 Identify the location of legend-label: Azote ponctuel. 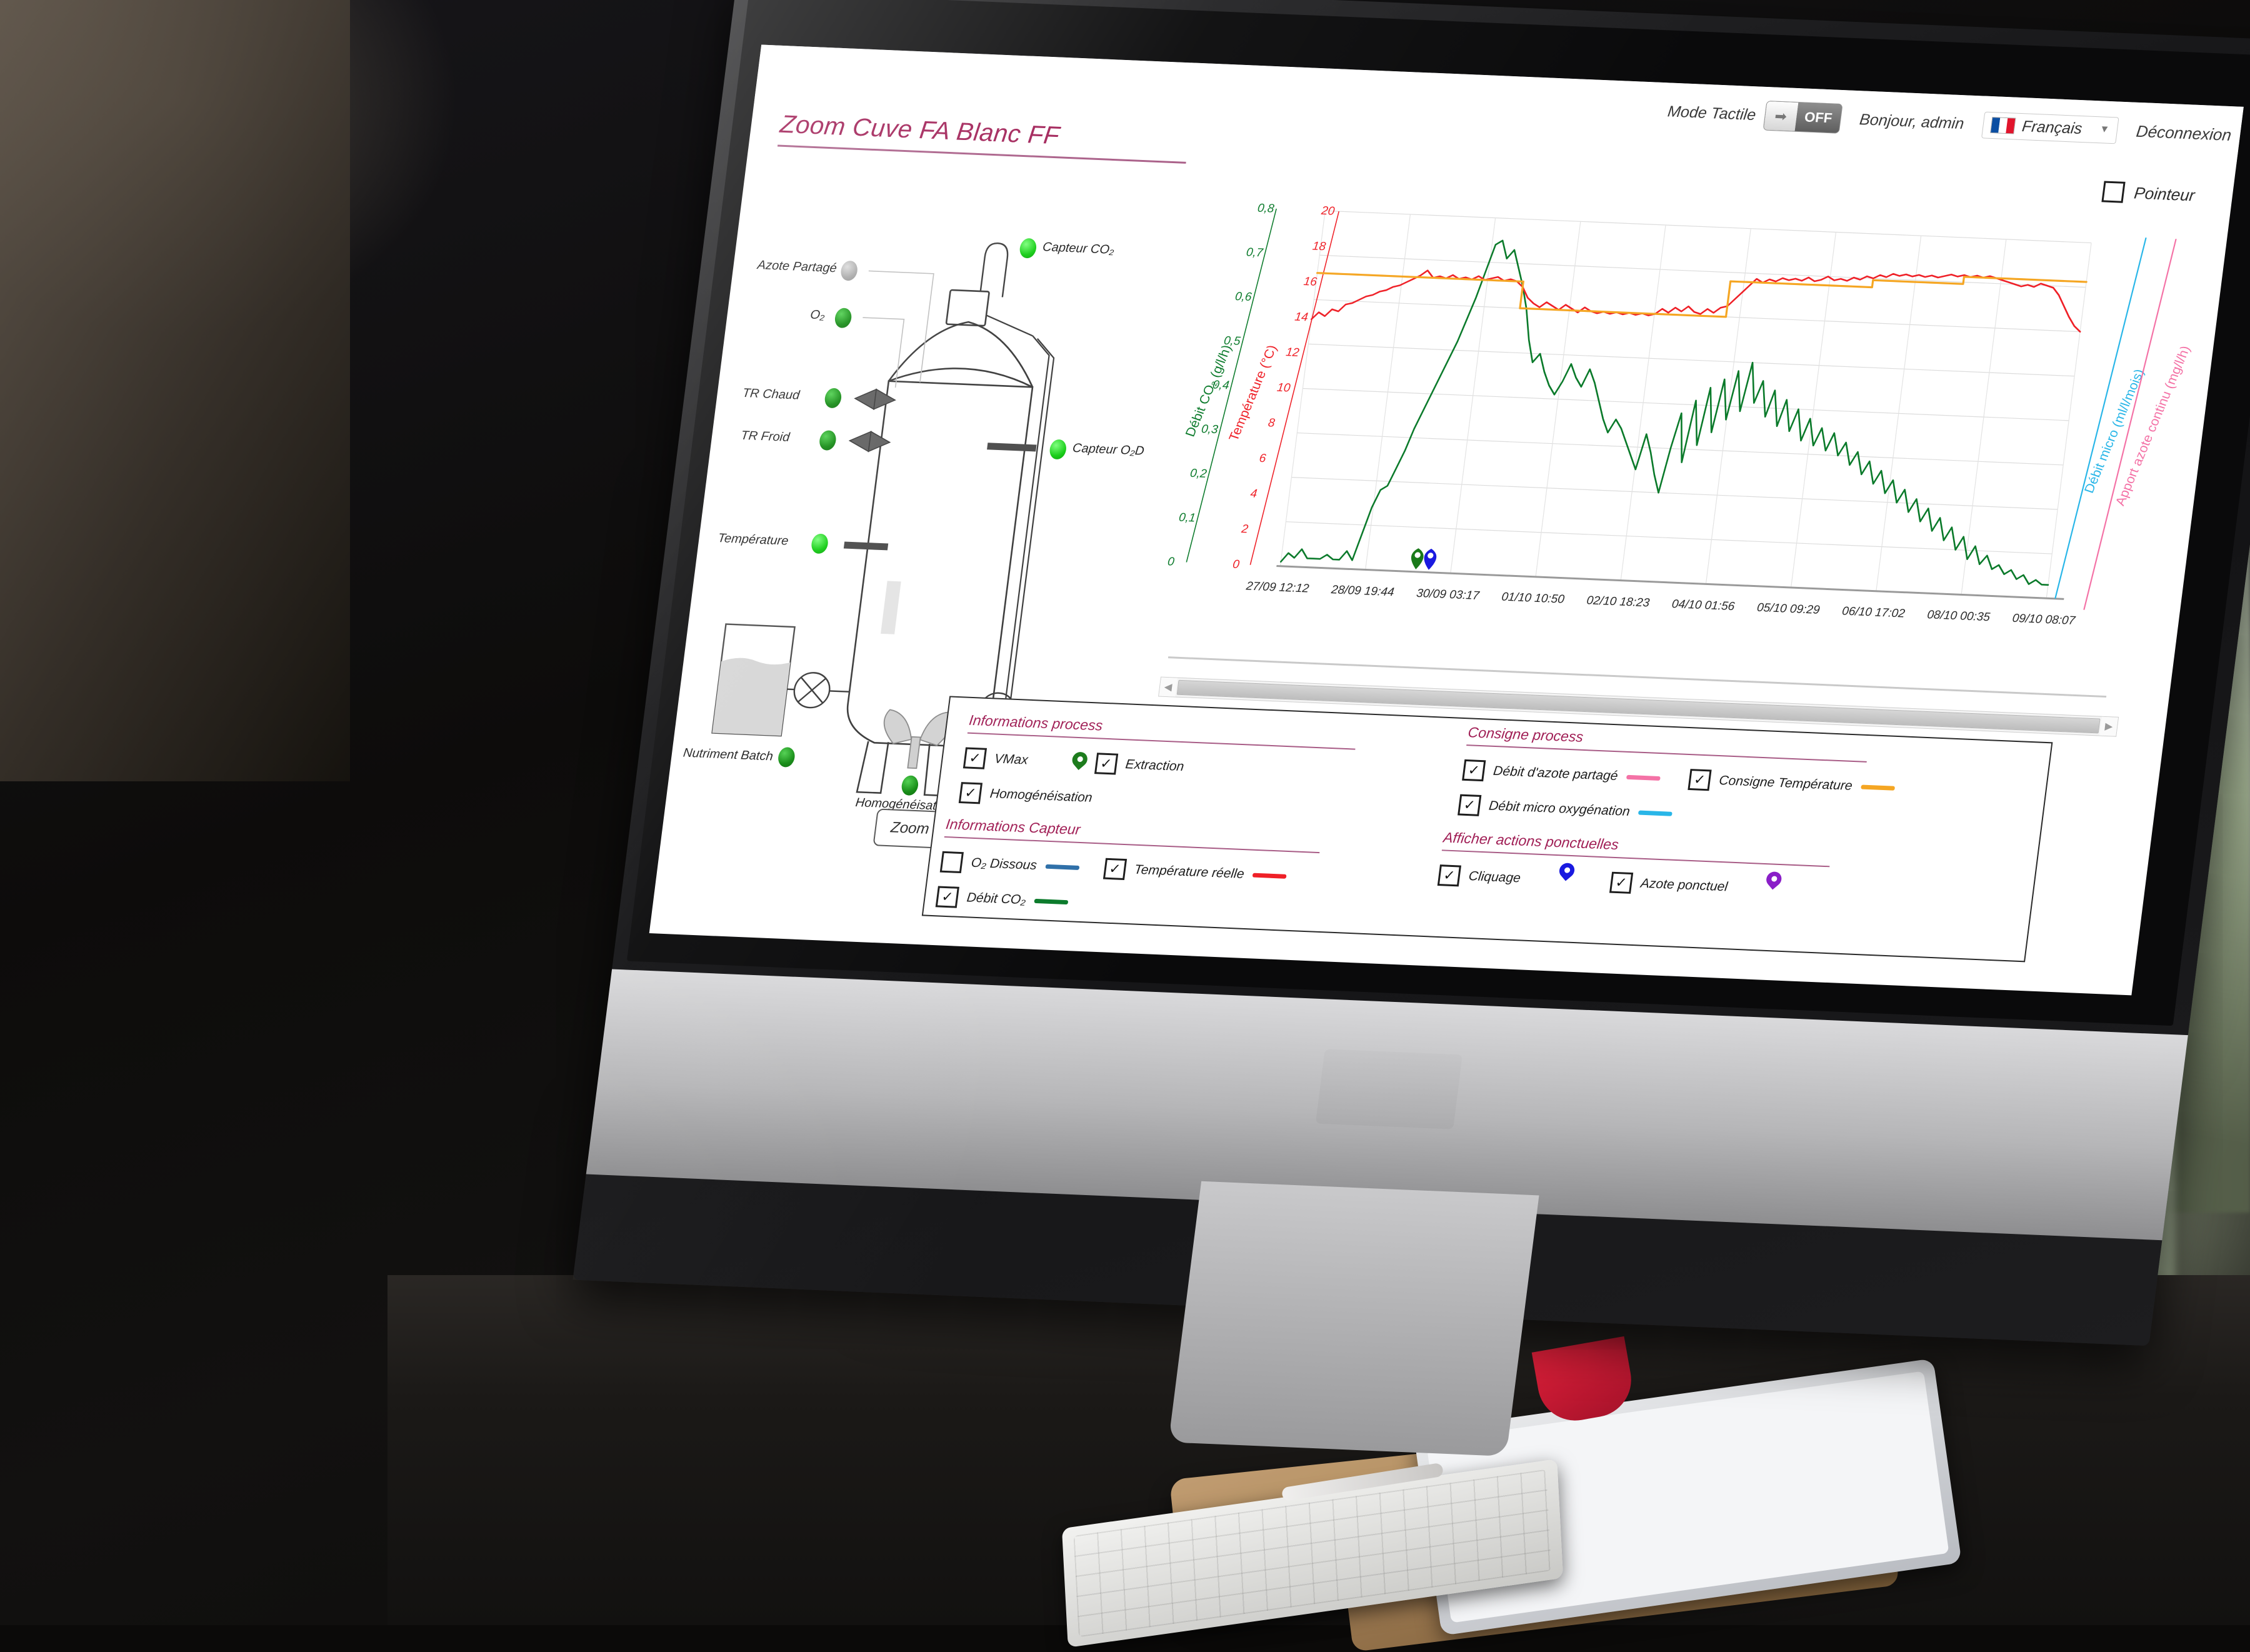
(1684, 885).